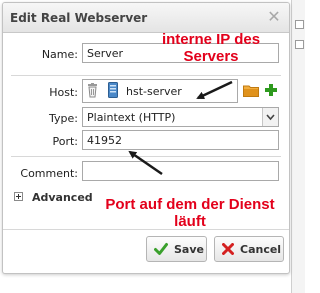 The width and height of the screenshot is (320, 293). Describe the element at coordinates (145, 163) in the screenshot. I see `port-arrow` at that location.